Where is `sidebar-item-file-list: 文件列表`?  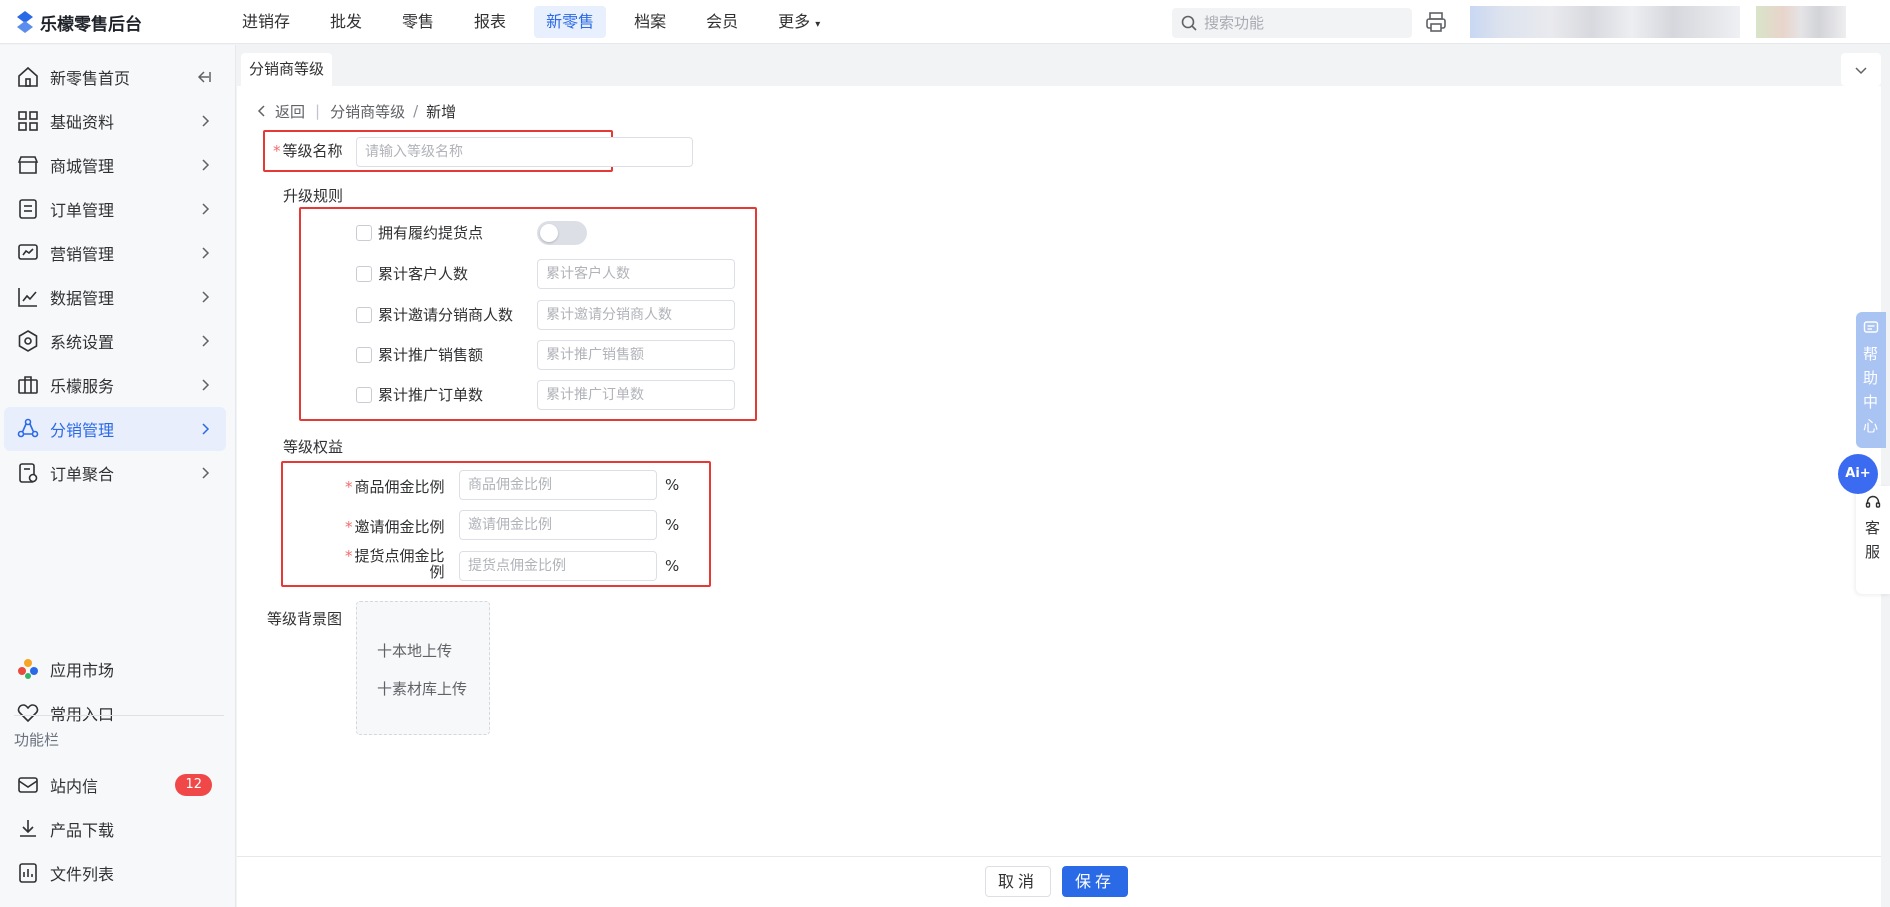 sidebar-item-file-list: 文件列表 is located at coordinates (115, 873).